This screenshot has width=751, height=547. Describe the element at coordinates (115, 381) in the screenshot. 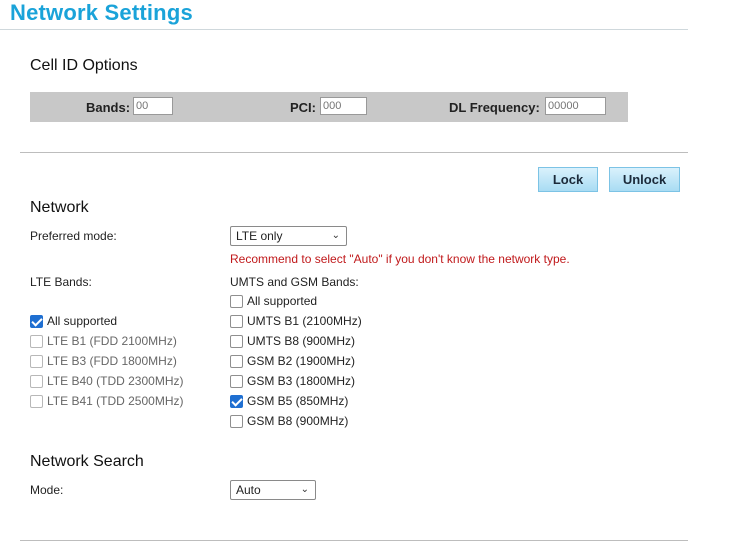

I see `checkbox-label: LTE B40 (TDD 2300MHz)` at that location.